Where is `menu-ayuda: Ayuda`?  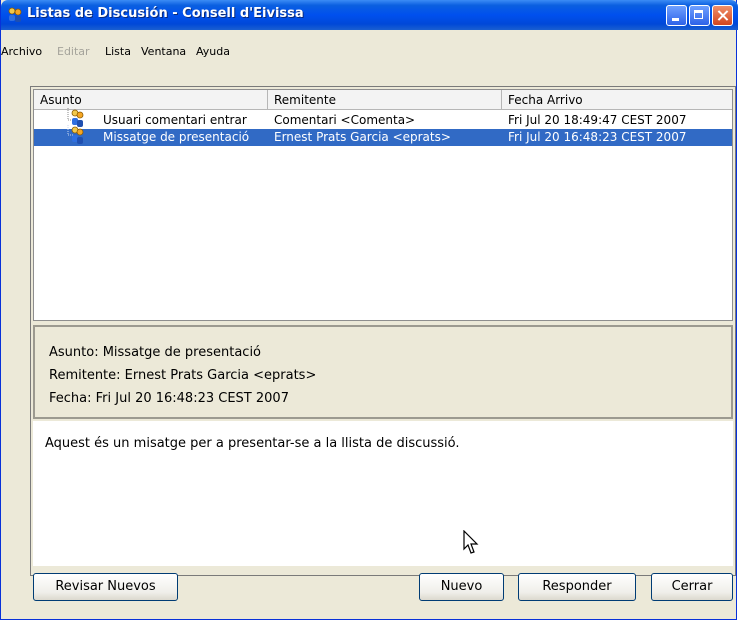
menu-ayuda: Ayuda is located at coordinates (213, 51).